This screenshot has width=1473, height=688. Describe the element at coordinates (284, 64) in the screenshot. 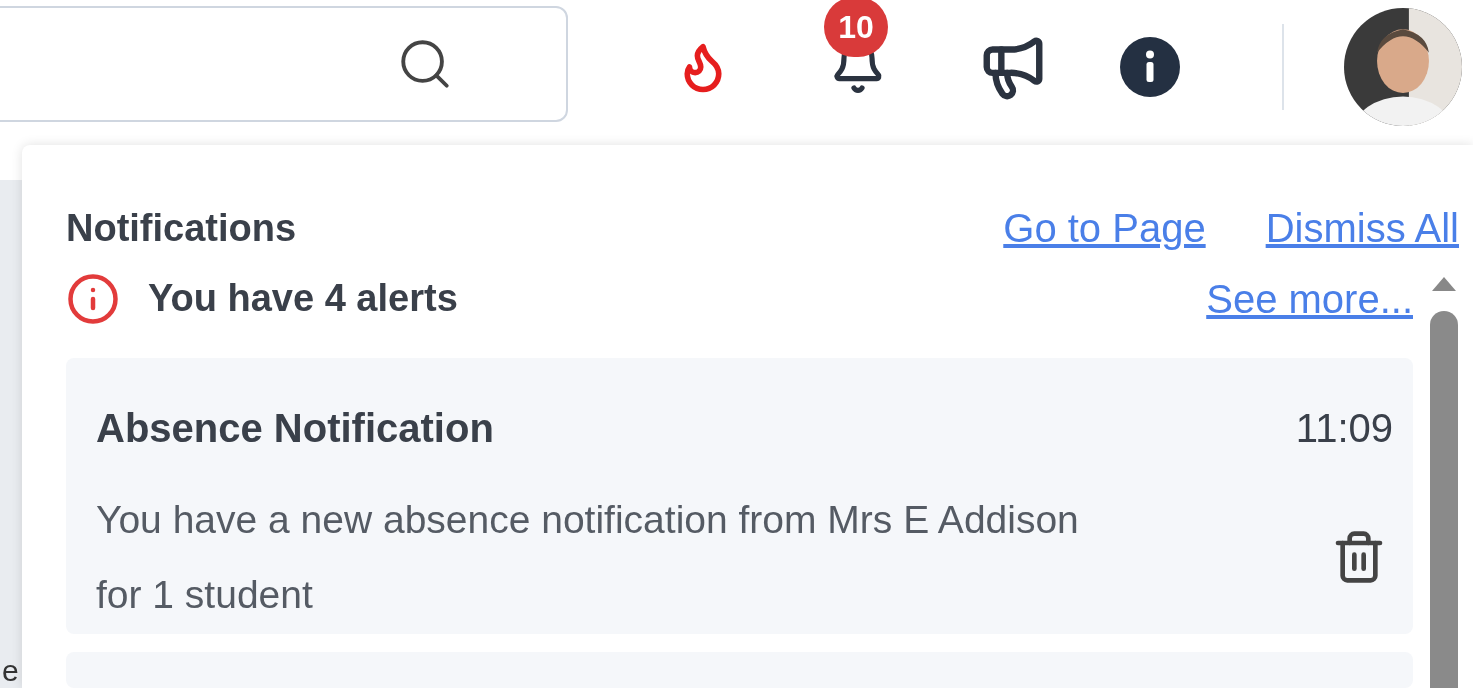

I see `search-field` at that location.